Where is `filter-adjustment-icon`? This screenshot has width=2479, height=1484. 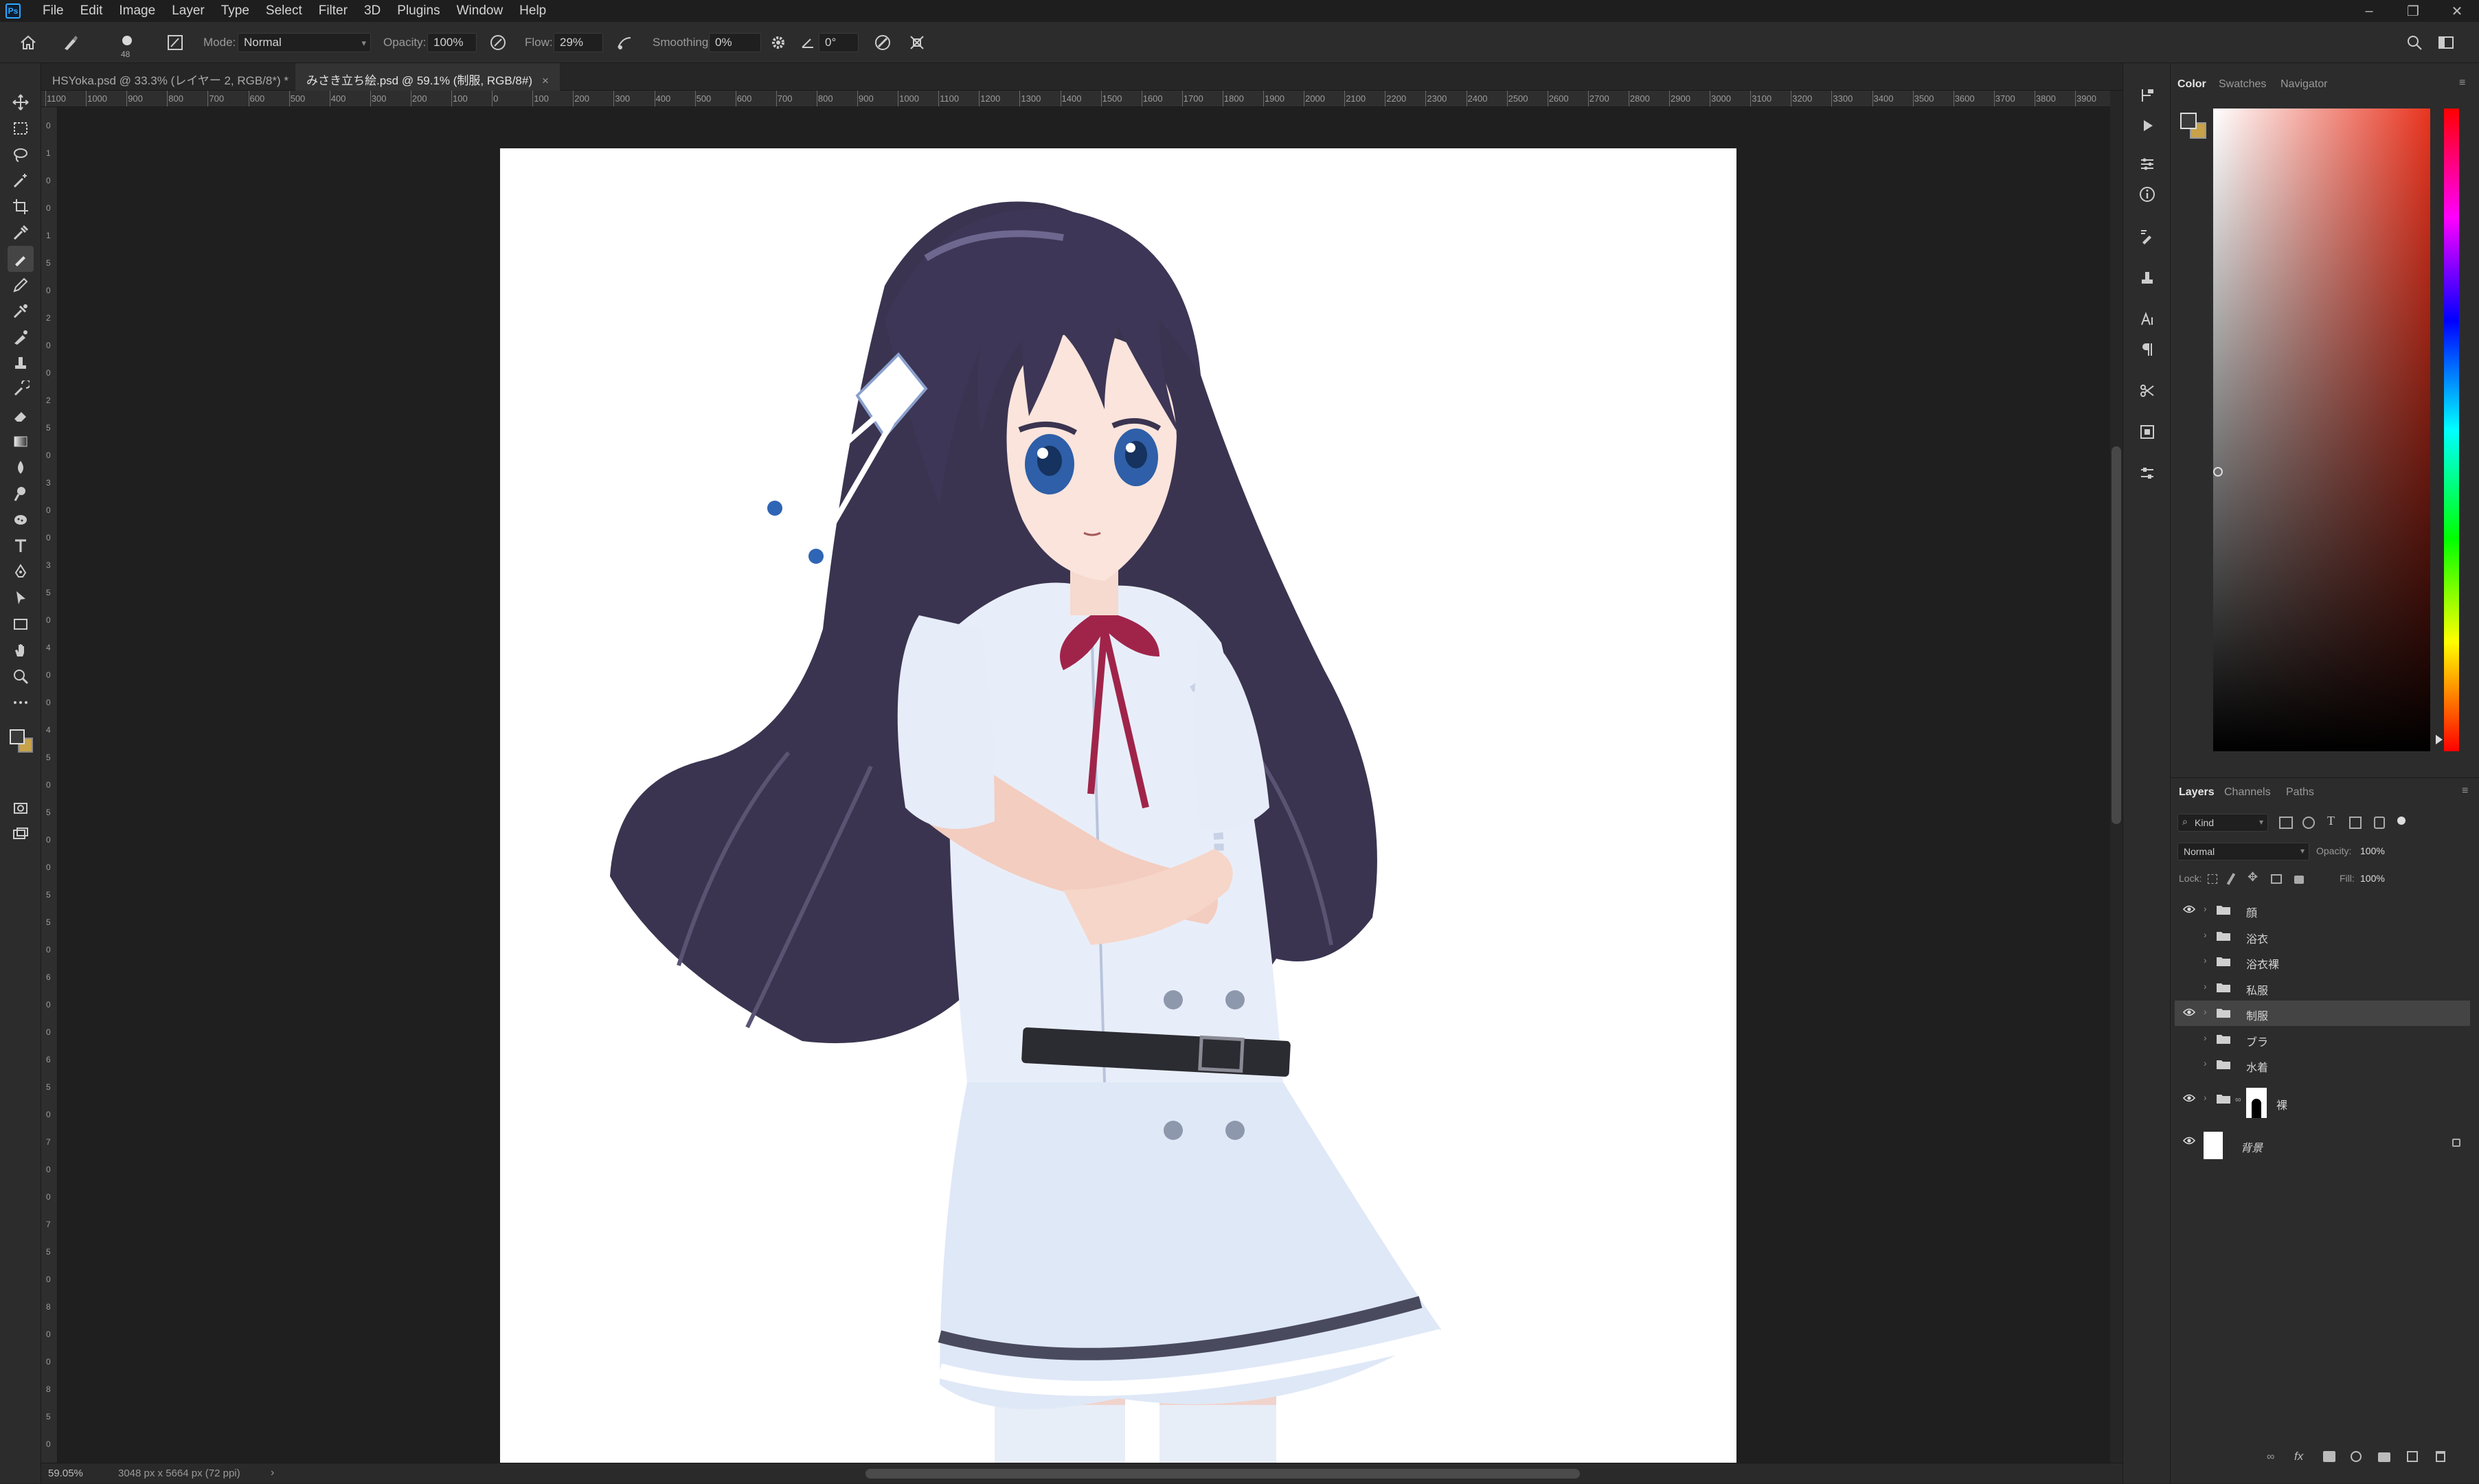 filter-adjustment-icon is located at coordinates (2308, 823).